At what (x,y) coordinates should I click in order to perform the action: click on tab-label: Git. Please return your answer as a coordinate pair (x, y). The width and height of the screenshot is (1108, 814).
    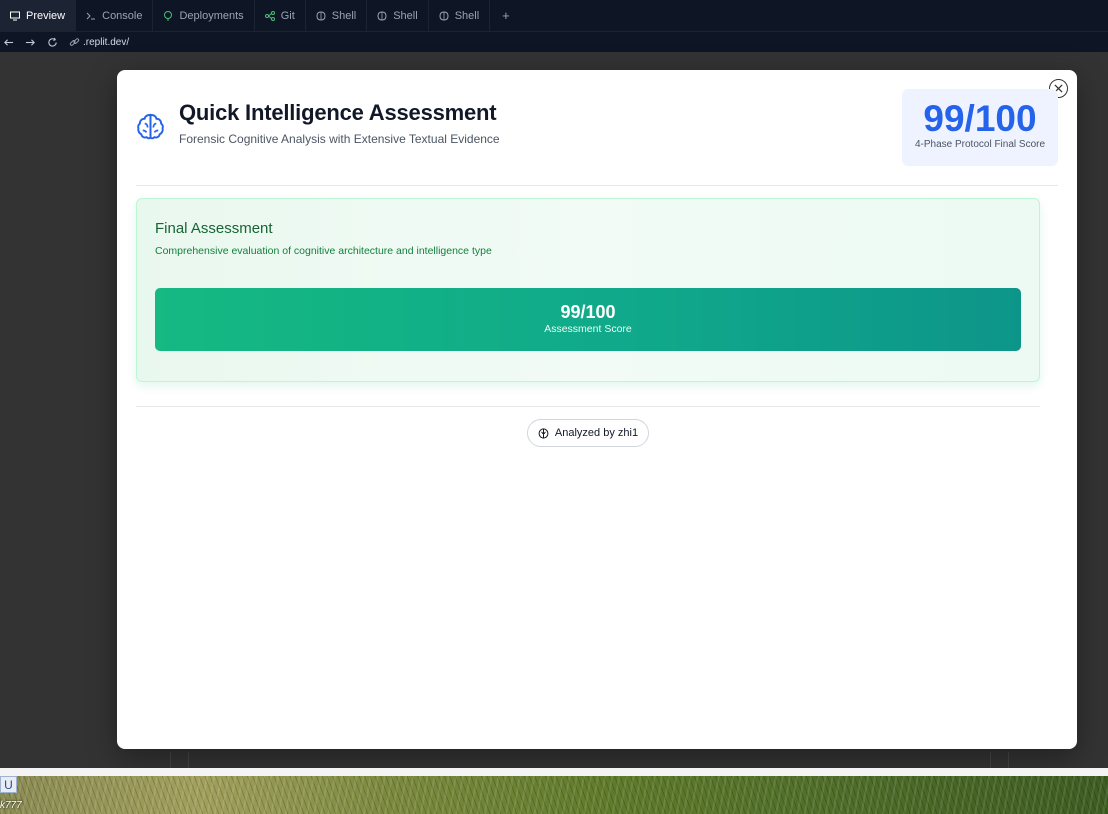
    Looking at the image, I should click on (287, 15).